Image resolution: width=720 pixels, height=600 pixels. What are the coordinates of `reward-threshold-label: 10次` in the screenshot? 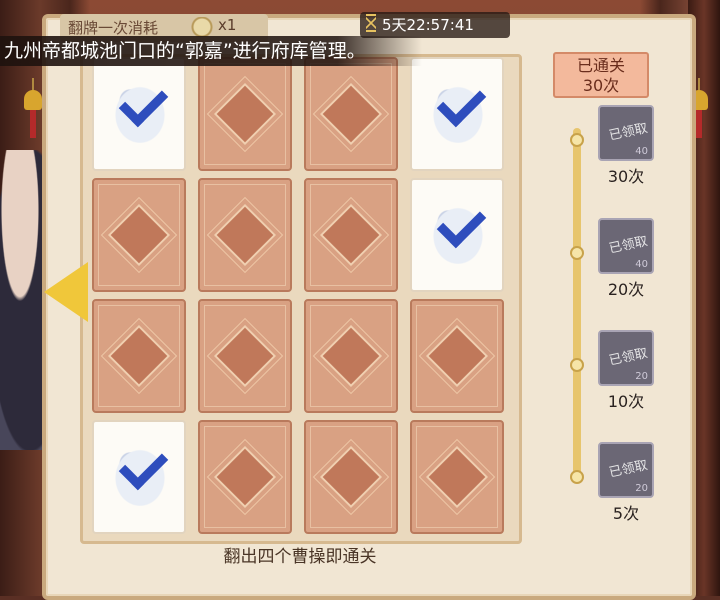 It's located at (626, 401).